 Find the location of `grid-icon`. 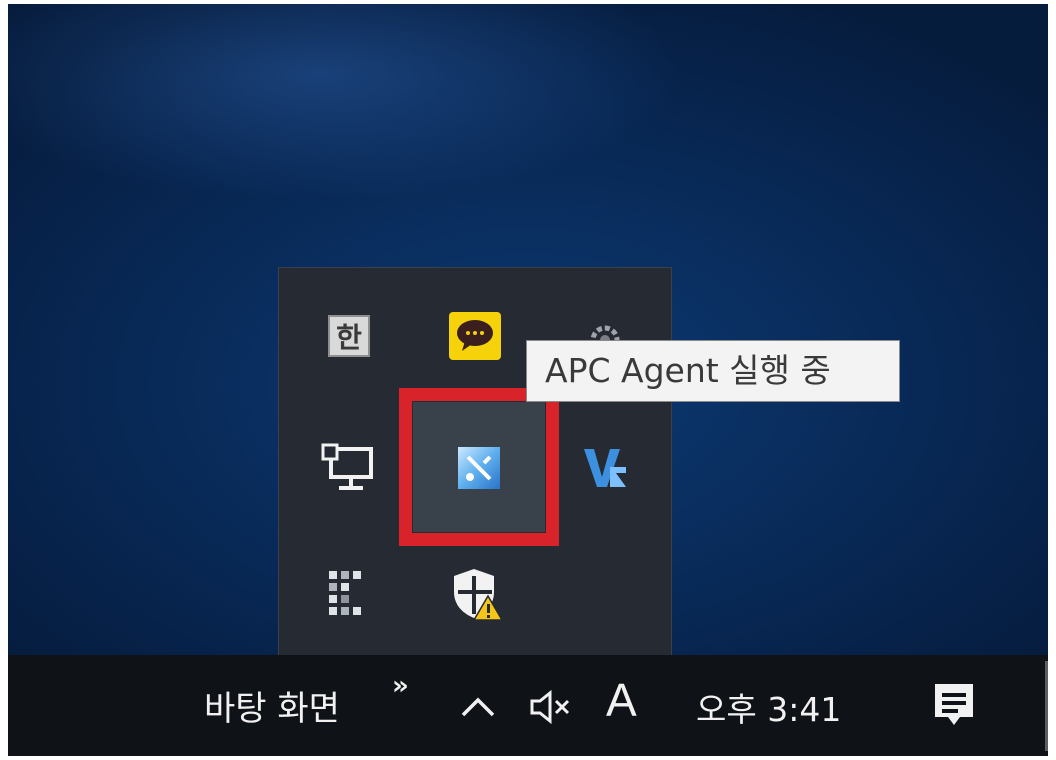

grid-icon is located at coordinates (349, 594).